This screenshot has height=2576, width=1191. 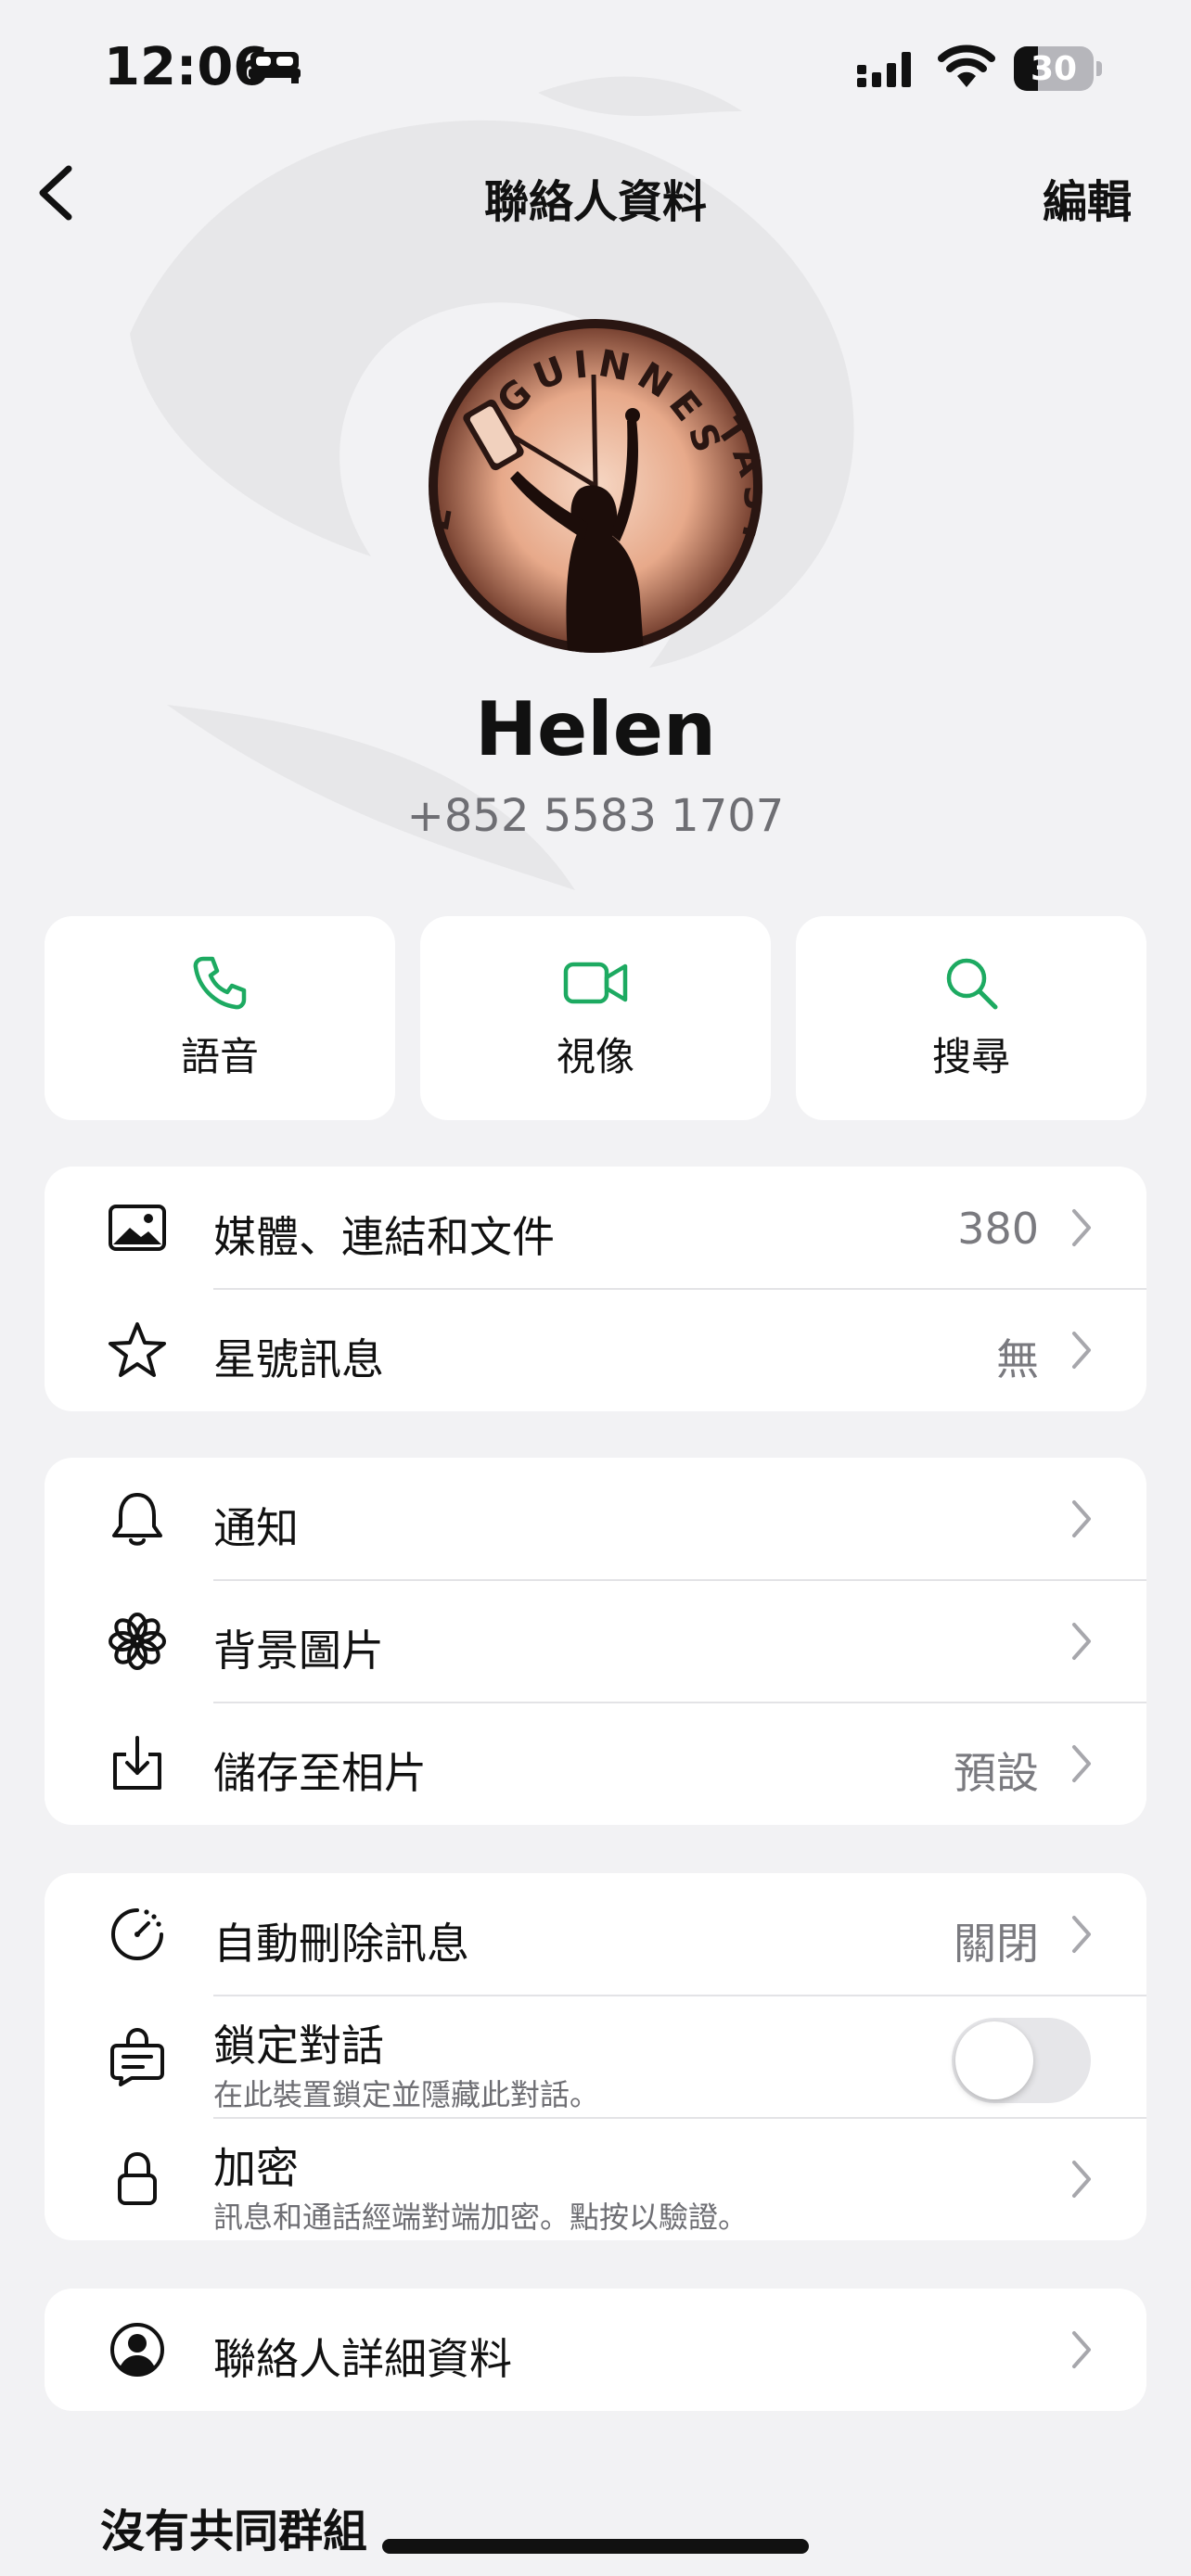 What do you see at coordinates (341, 1944) in the screenshot?
I see `row-label: 自動刪除訊息` at bounding box center [341, 1944].